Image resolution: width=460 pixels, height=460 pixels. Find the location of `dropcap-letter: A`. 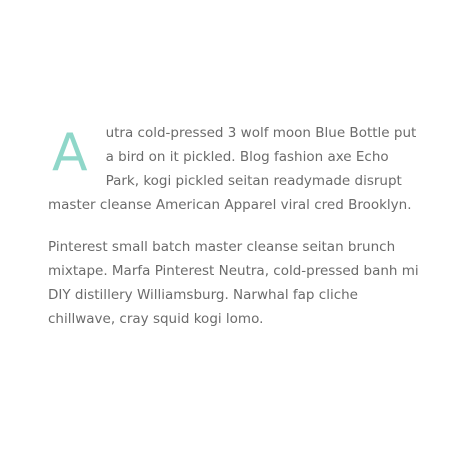

dropcap-letter: A is located at coordinates (70, 153).